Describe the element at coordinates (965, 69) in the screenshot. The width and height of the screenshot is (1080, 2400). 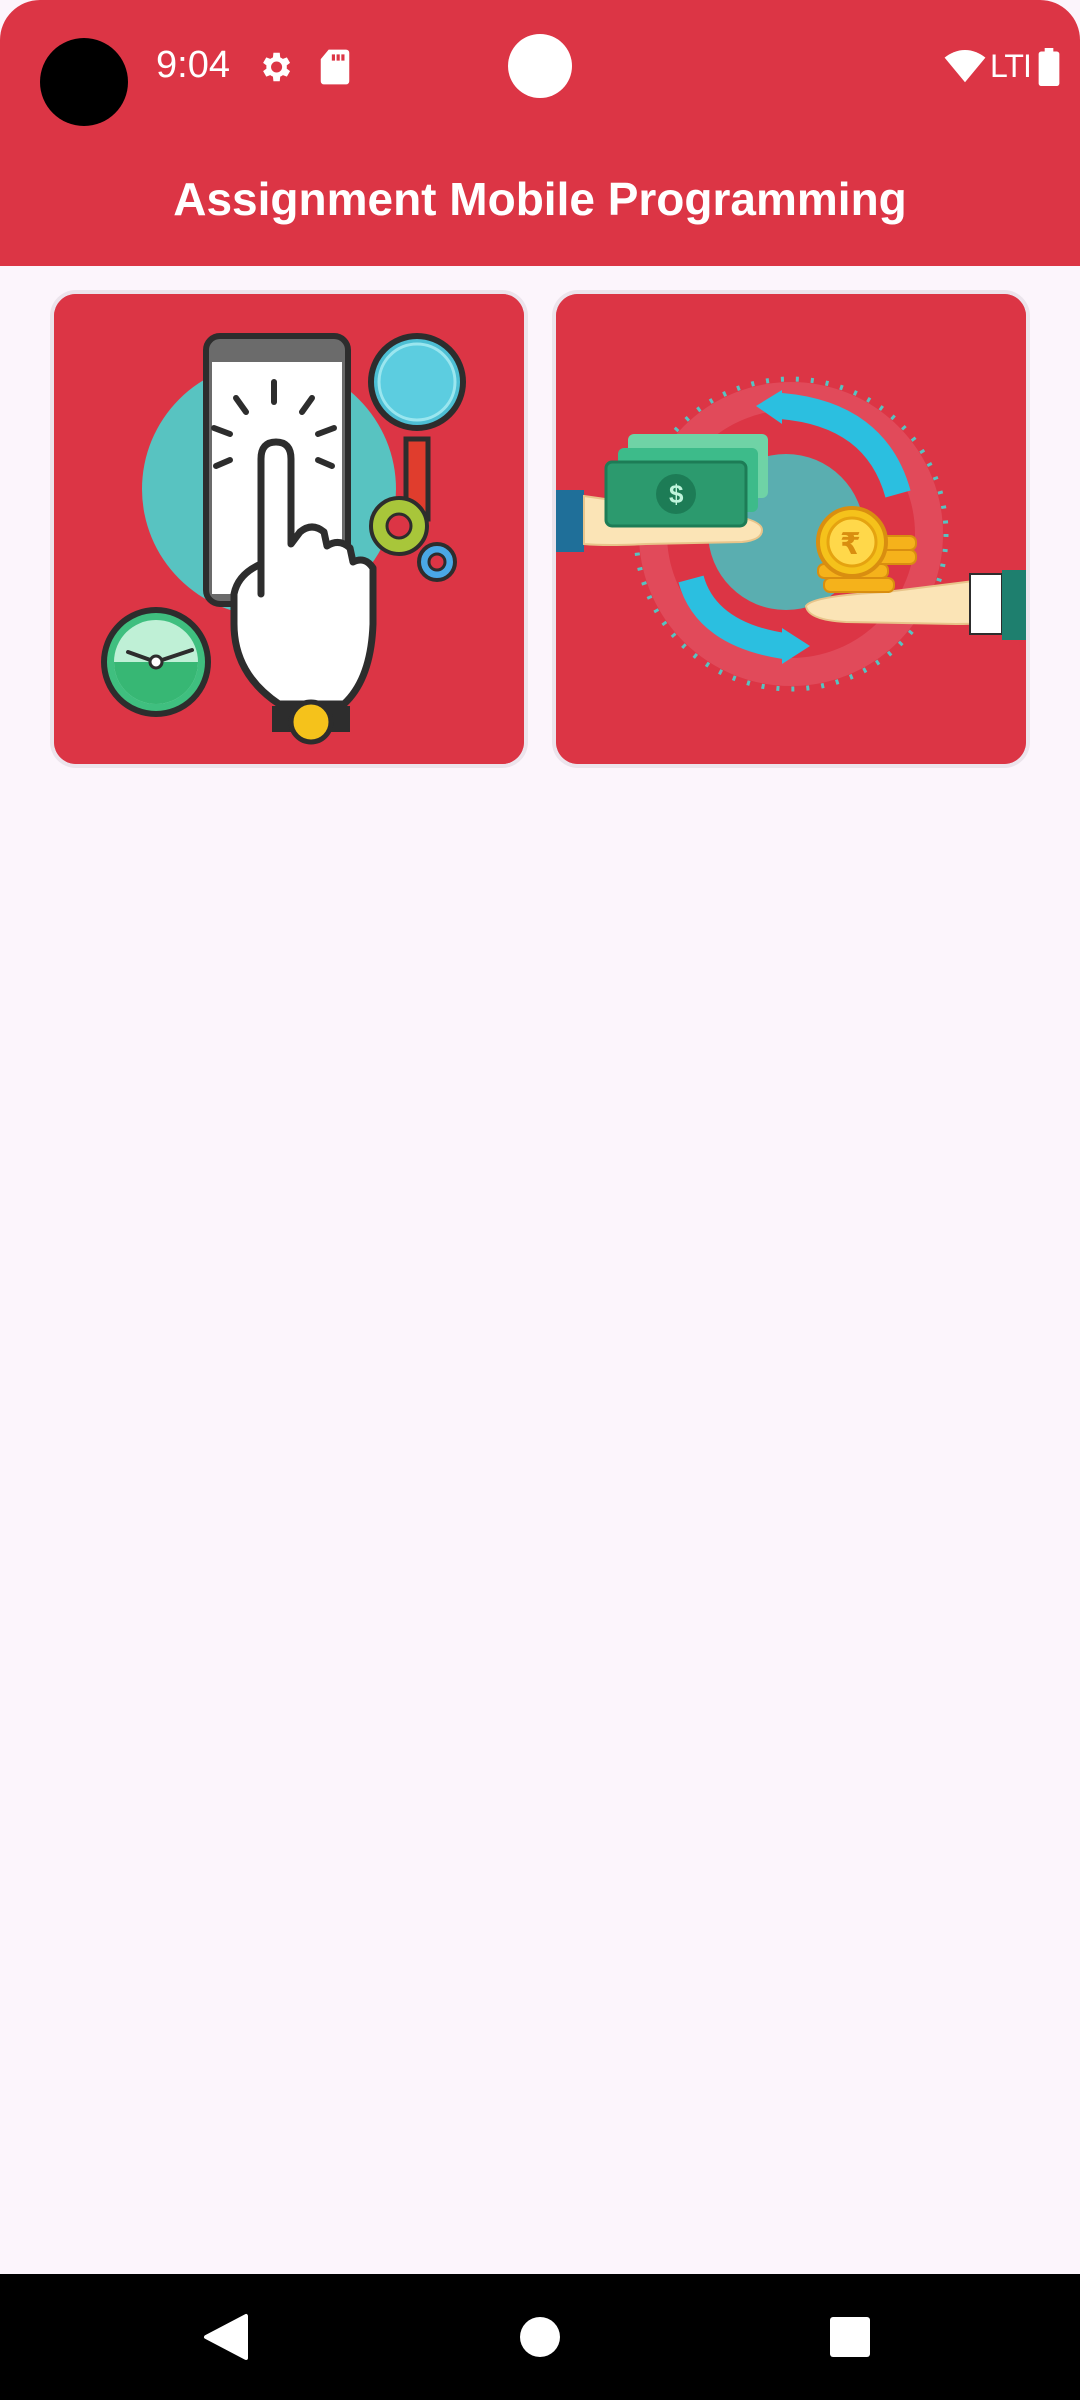
I see `wifi-icon` at that location.